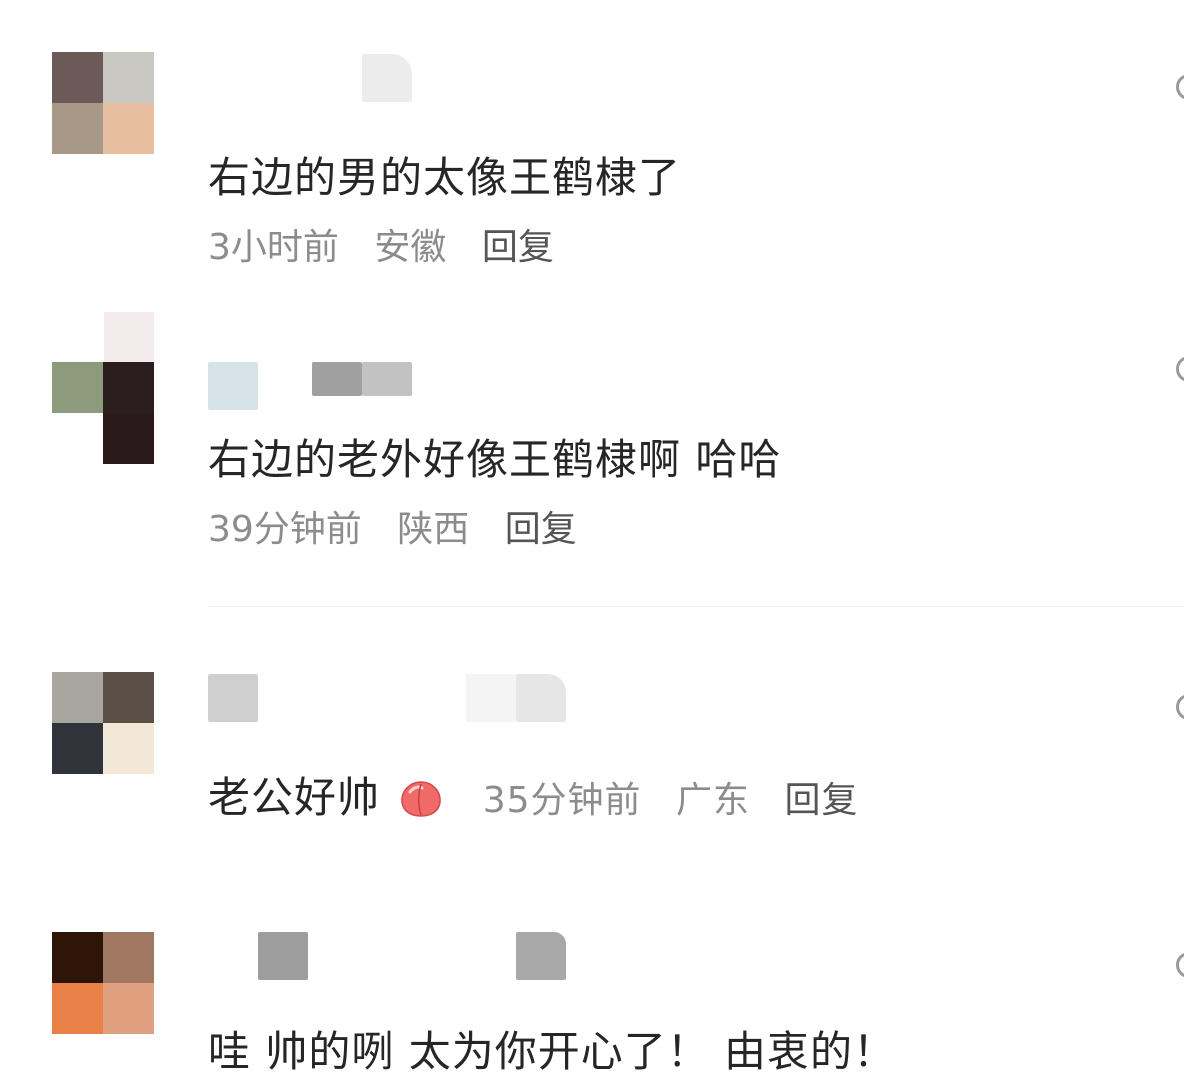 This screenshot has height=1090, width=1184. Describe the element at coordinates (285, 529) in the screenshot. I see `comment-time: 39分钟前` at that location.